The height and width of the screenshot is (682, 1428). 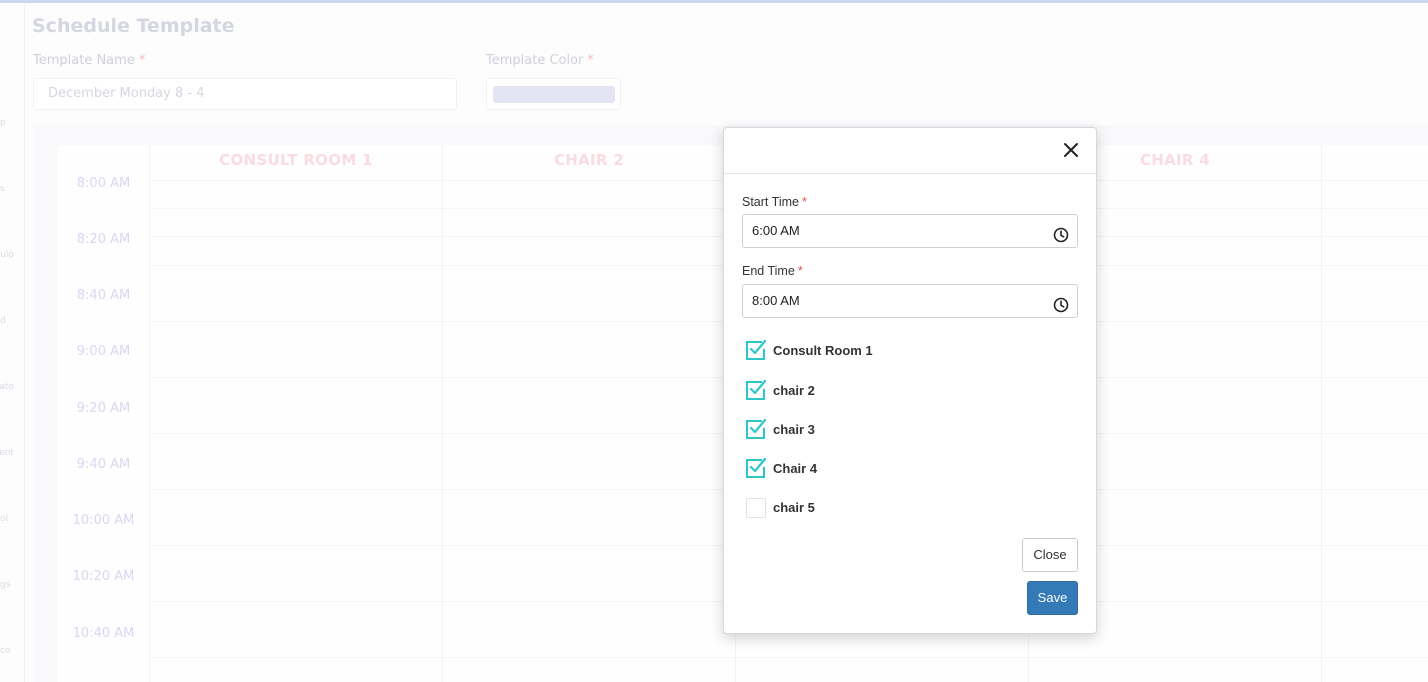 What do you see at coordinates (772, 271) in the screenshot?
I see `end-time-label: End Time *` at bounding box center [772, 271].